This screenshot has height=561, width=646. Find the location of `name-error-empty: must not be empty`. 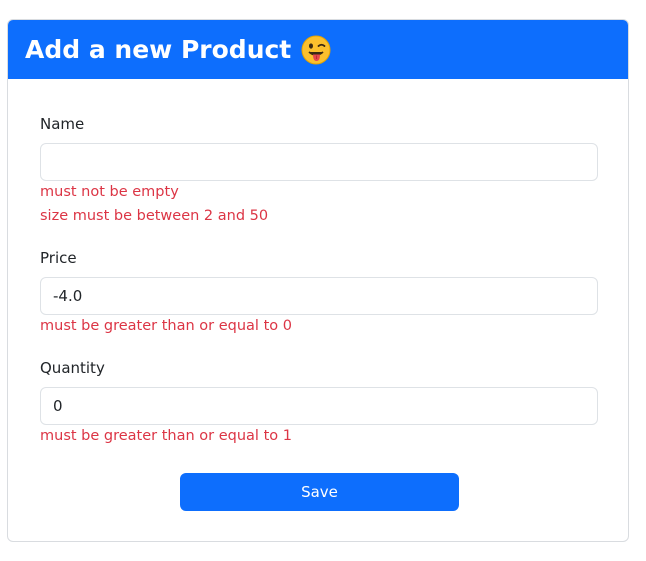

name-error-empty: must not be empty is located at coordinates (109, 192).